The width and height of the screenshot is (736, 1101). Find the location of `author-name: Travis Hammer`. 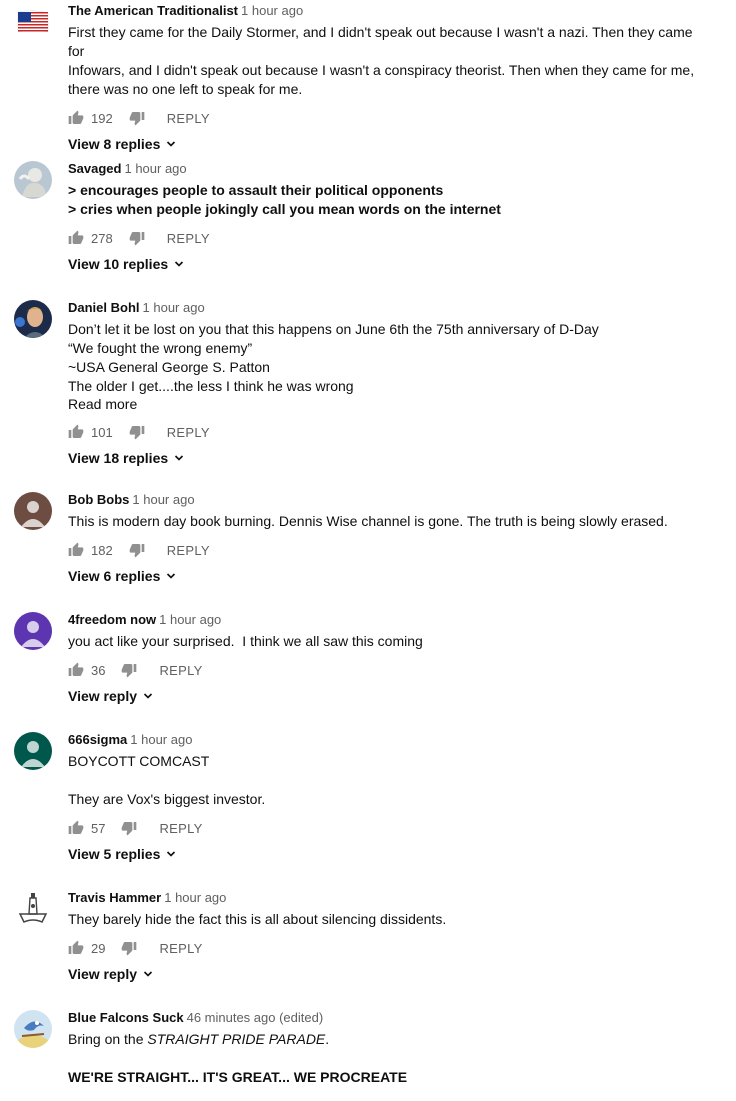

author-name: Travis Hammer is located at coordinates (114, 897).